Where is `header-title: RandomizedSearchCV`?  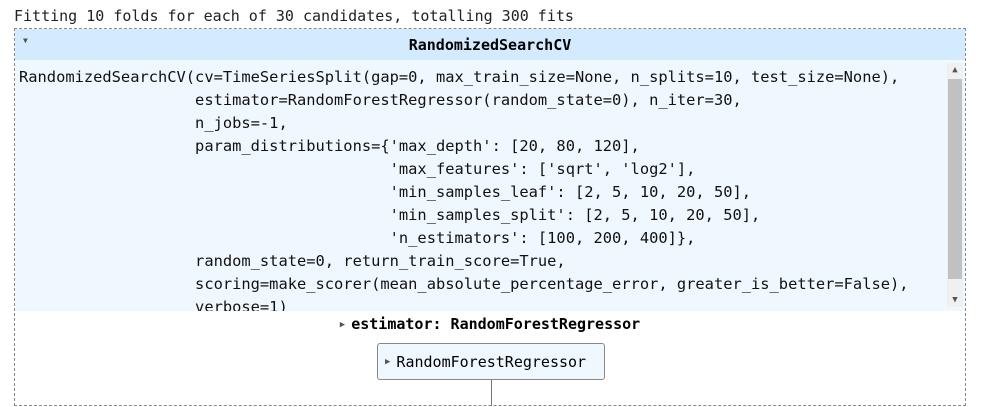 header-title: RandomizedSearchCV is located at coordinates (490, 44).